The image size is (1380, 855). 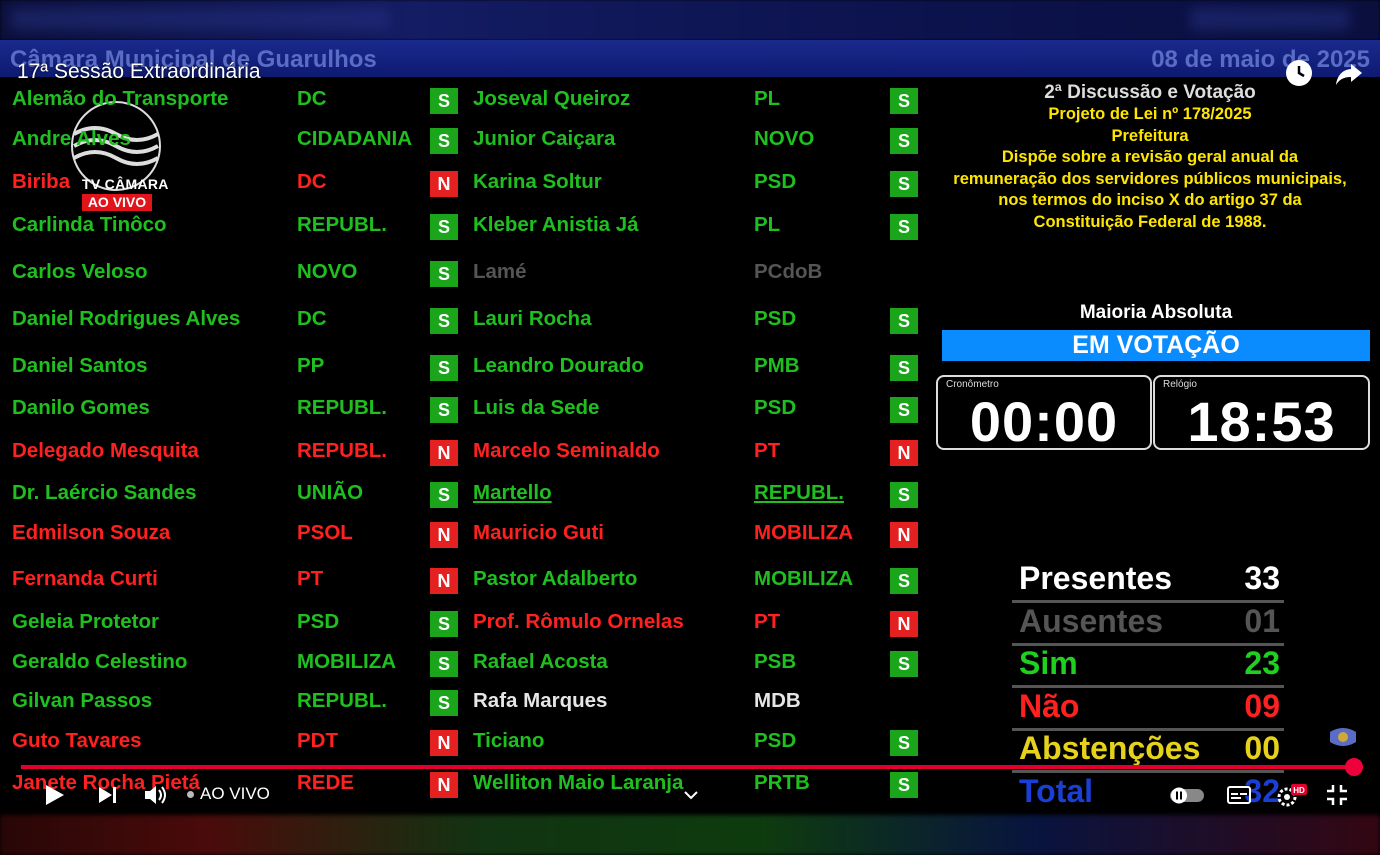 I want to click on councillor-name: Gilvan Passos, so click(x=82, y=700).